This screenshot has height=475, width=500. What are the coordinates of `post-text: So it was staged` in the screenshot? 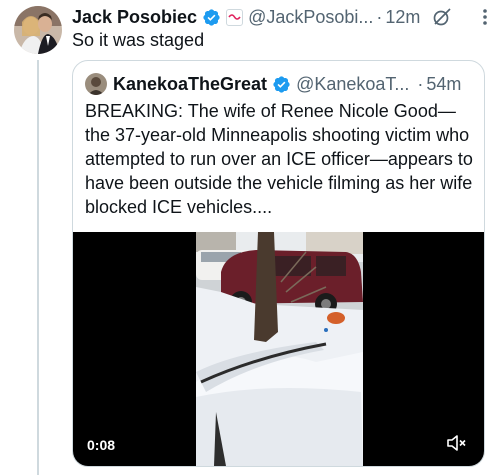 It's located at (138, 40).